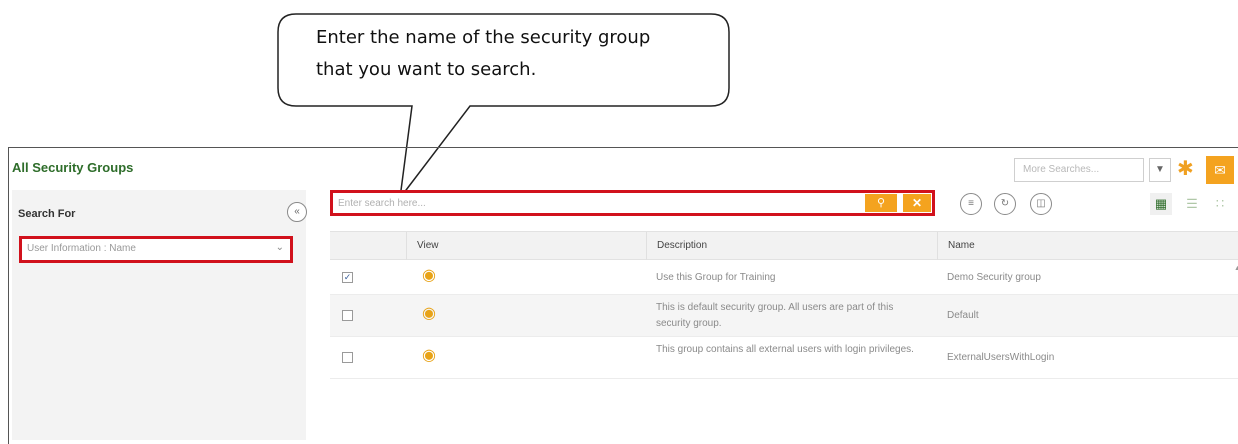 Image resolution: width=1238 pixels, height=444 pixels. What do you see at coordinates (1001, 357) in the screenshot?
I see `row-name: ExternalUsersWithLogin` at bounding box center [1001, 357].